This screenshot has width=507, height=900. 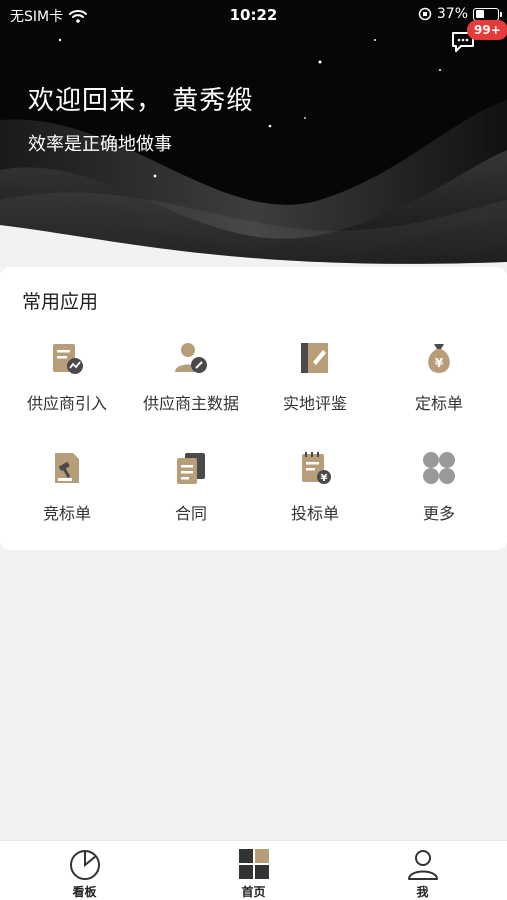 I want to click on tab-label: 我, so click(x=422, y=892).